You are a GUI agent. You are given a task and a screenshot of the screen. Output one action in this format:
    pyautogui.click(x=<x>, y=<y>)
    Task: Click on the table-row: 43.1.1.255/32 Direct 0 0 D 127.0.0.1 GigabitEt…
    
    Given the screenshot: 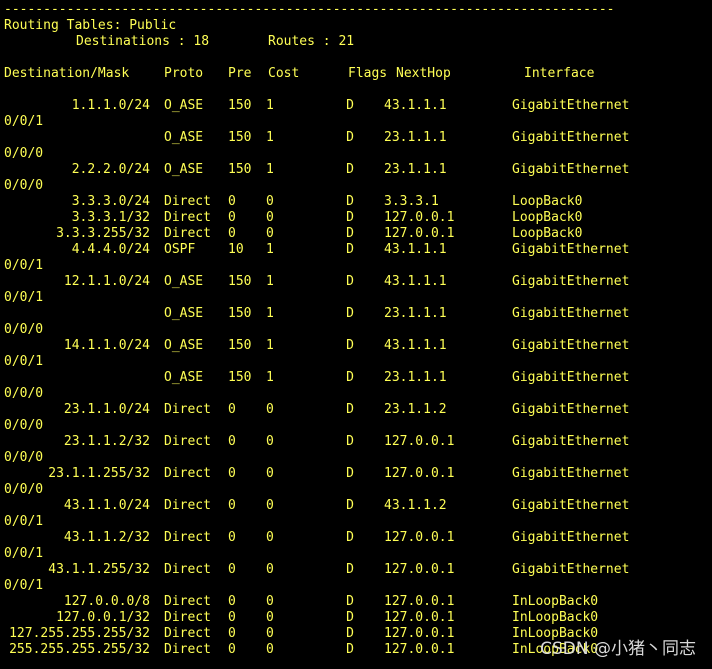 What is the action you would take?
    pyautogui.click(x=356, y=570)
    